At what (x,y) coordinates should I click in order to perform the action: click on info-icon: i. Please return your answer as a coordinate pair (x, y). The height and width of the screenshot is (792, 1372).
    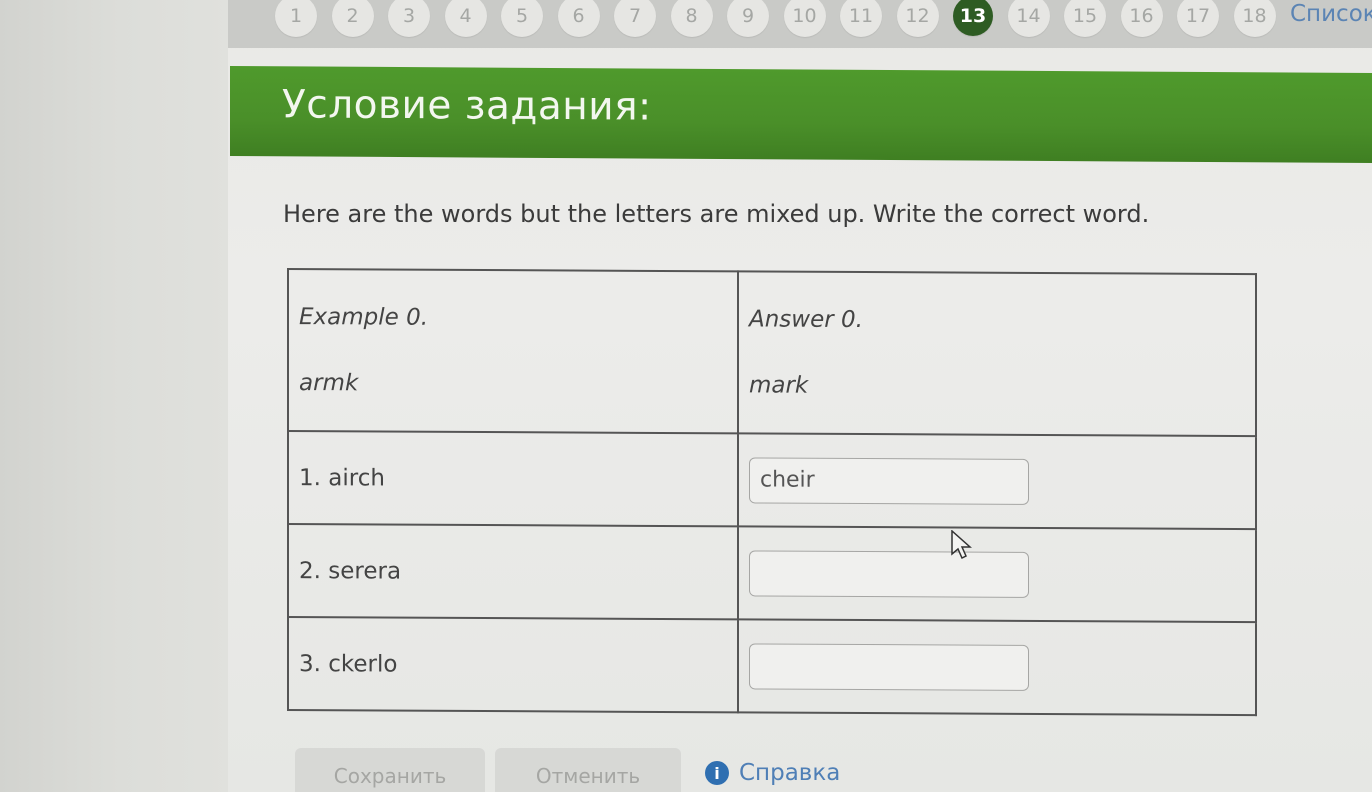
    Looking at the image, I should click on (717, 773).